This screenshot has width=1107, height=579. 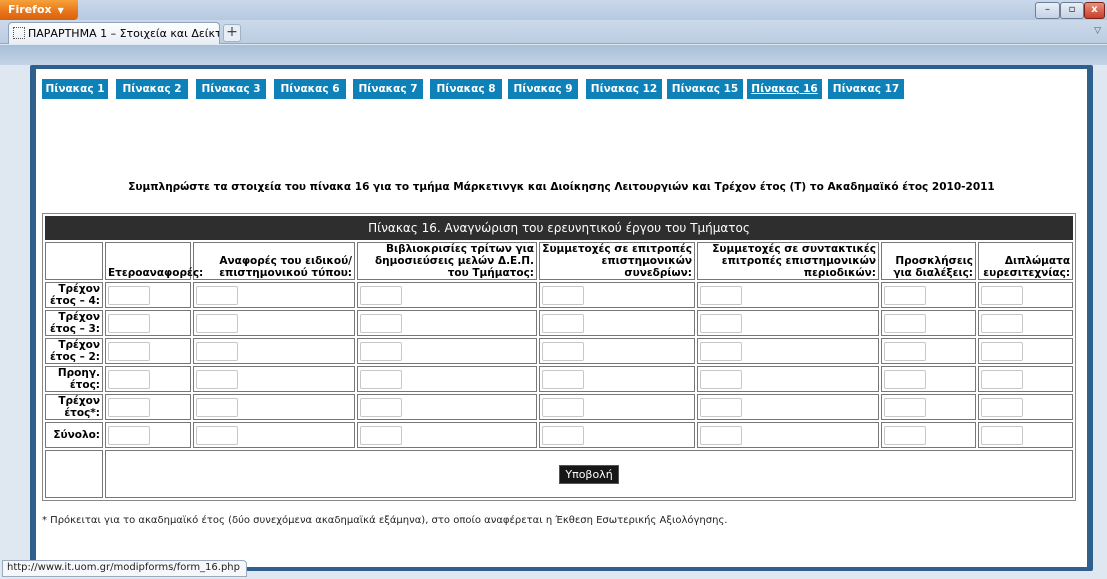 What do you see at coordinates (75, 89) in the screenshot?
I see `nav-button-table-1: Πίνακας 1` at bounding box center [75, 89].